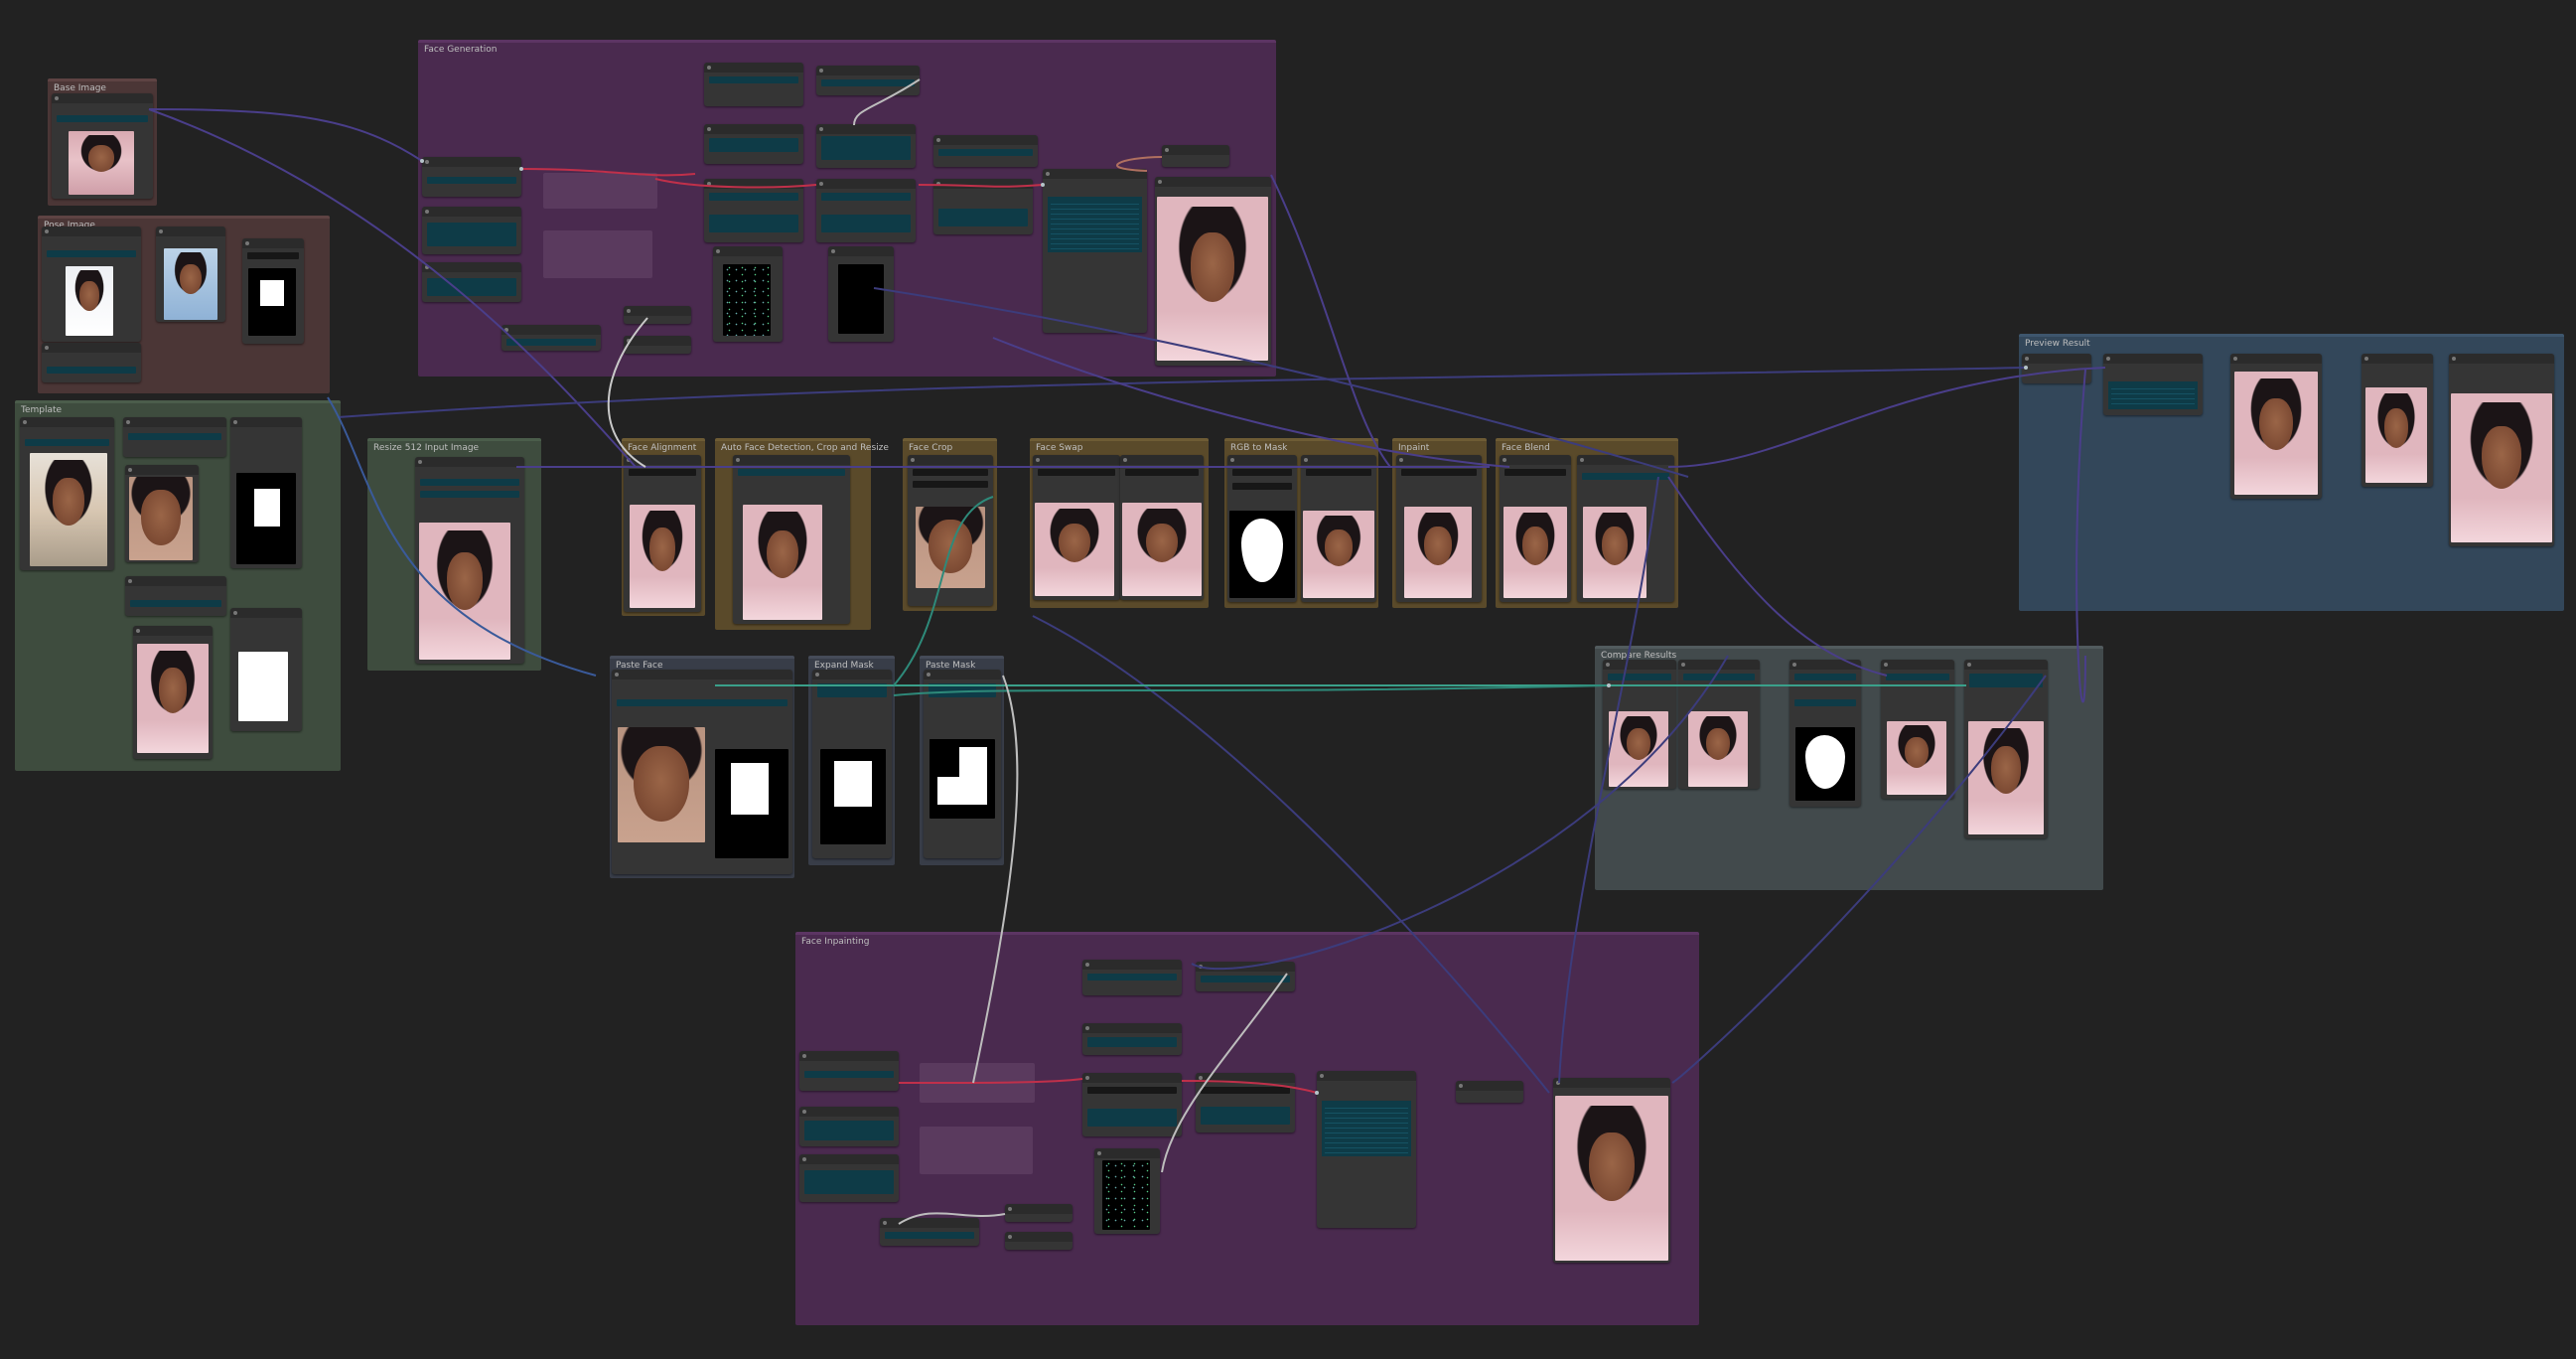 This screenshot has width=2576, height=1359. I want to click on node-bottom-checkpoint, so click(849, 1071).